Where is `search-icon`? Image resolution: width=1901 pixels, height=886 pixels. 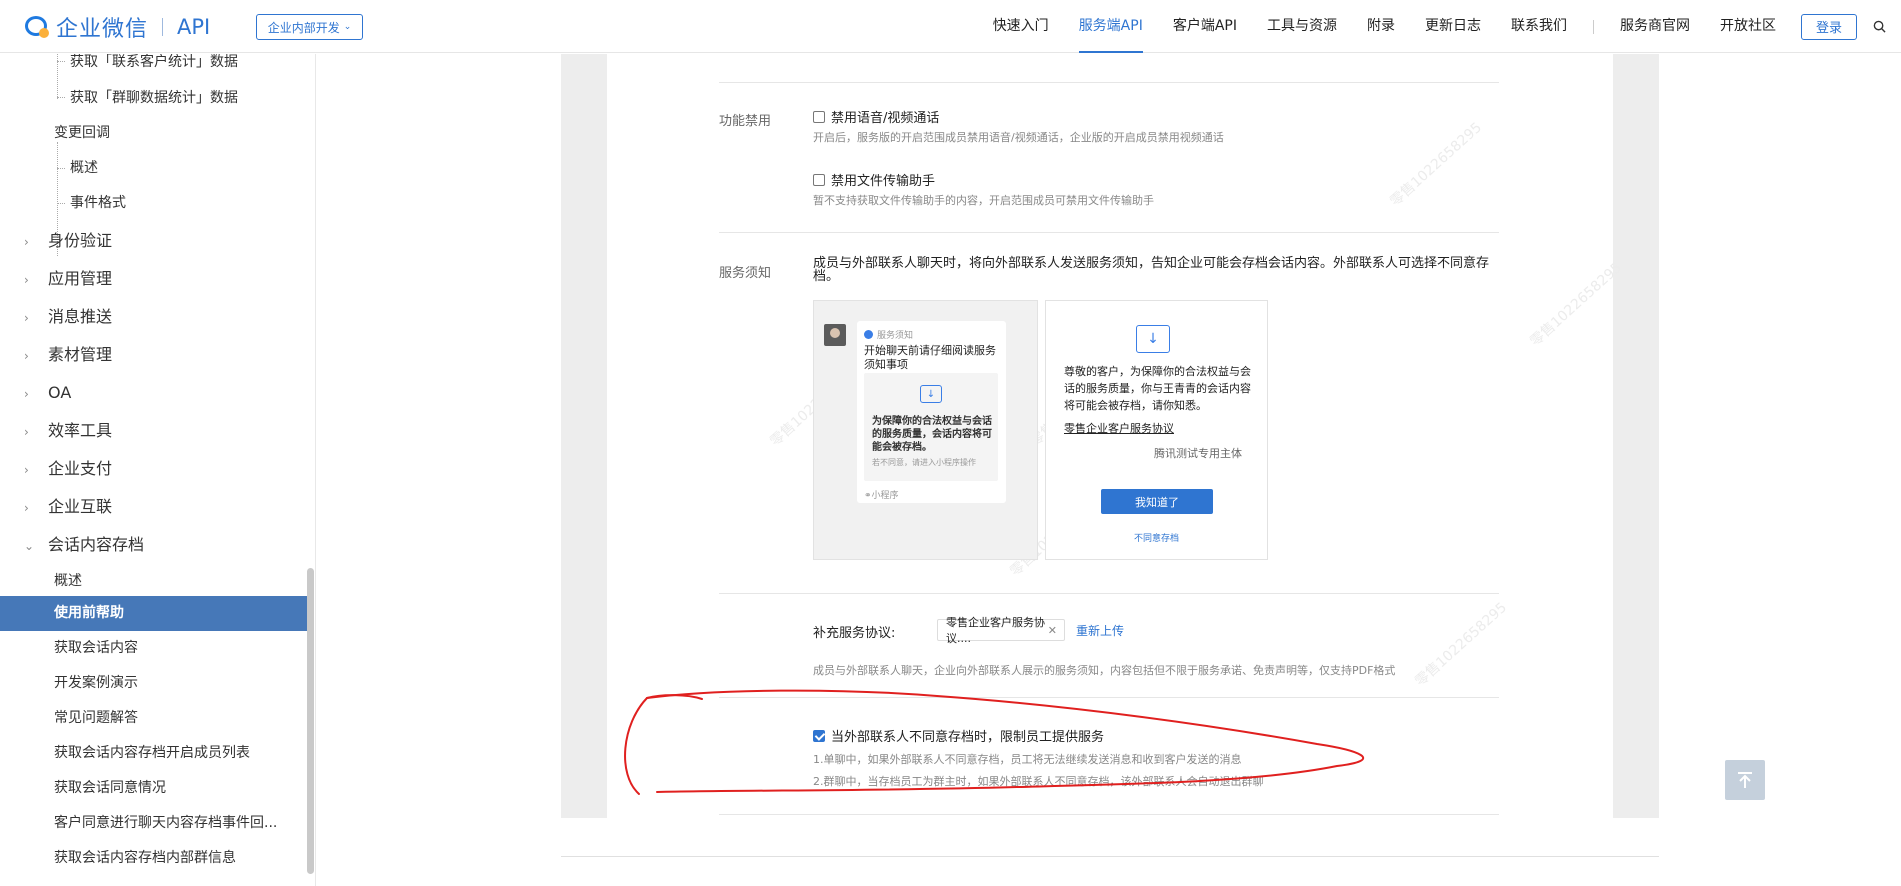 search-icon is located at coordinates (1879, 26).